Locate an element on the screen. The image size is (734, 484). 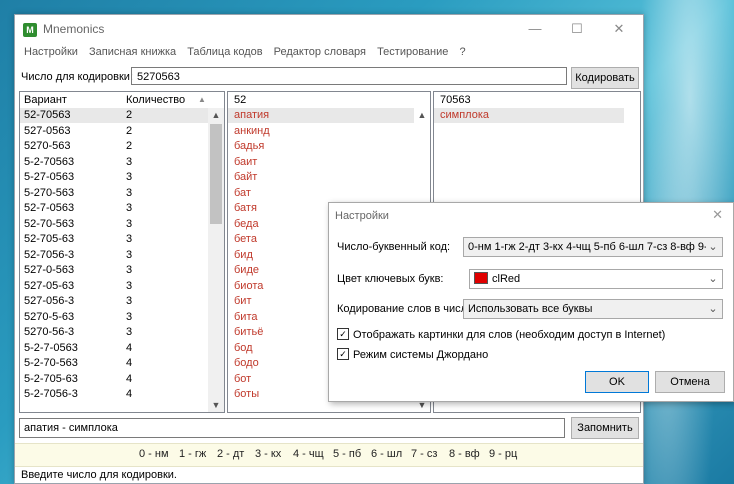
code-bar: Число для кодировки: 5270563 Кодировать is located at coordinates (329, 77).